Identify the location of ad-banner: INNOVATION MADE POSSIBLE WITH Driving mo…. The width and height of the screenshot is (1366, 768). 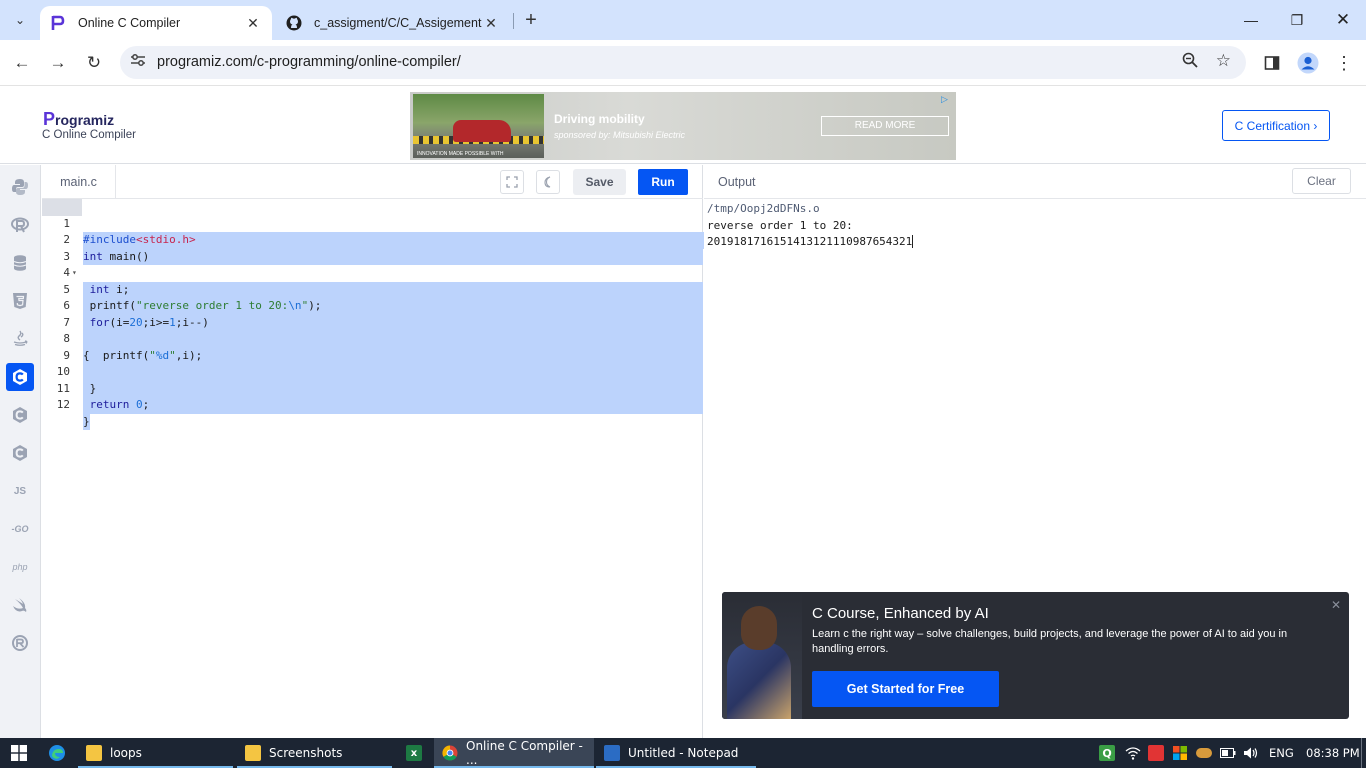
(683, 126).